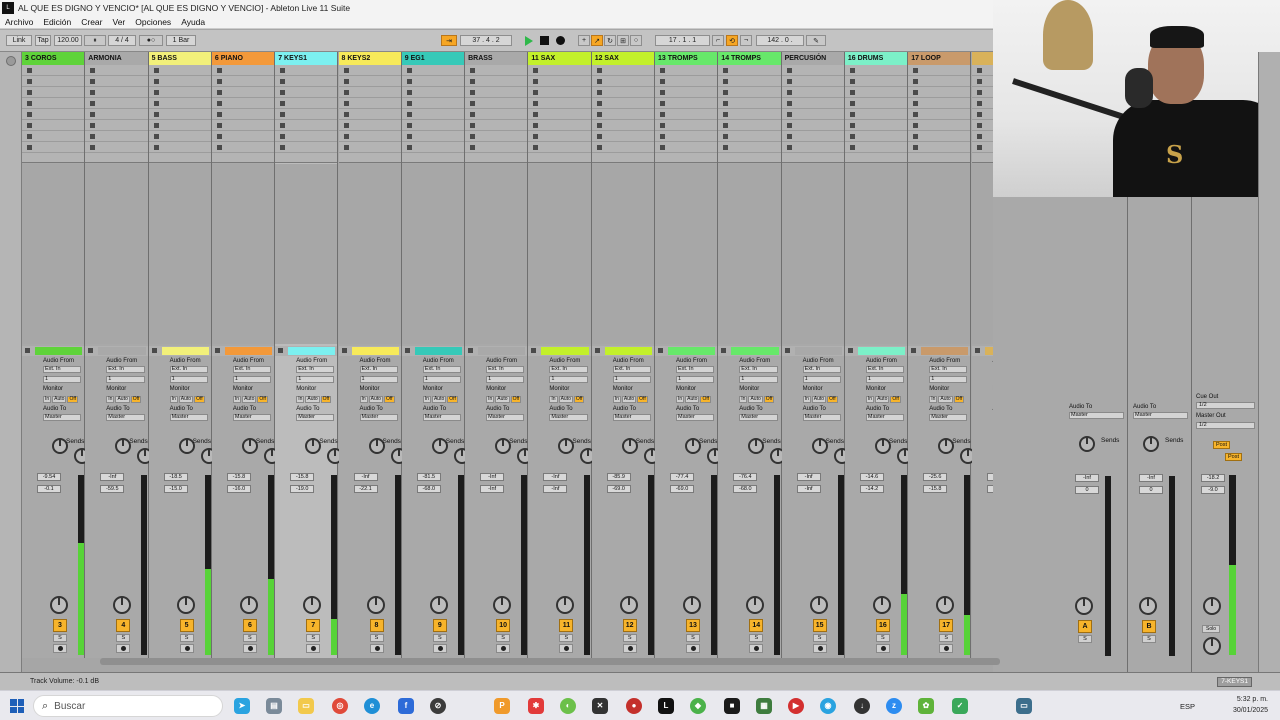 Image resolution: width=1280 pixels, height=720 pixels. I want to click on metronome-icon: ●○, so click(151, 40).